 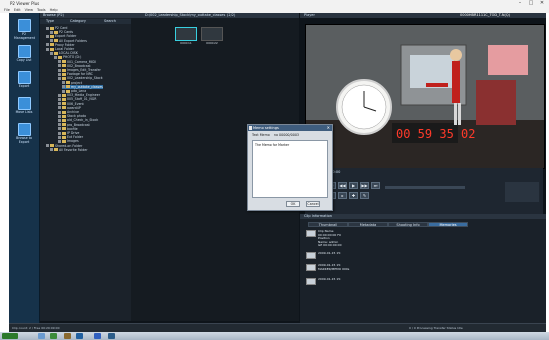 What do you see at coordinates (531, 3) in the screenshot?
I see `maximize-button: □` at bounding box center [531, 3].